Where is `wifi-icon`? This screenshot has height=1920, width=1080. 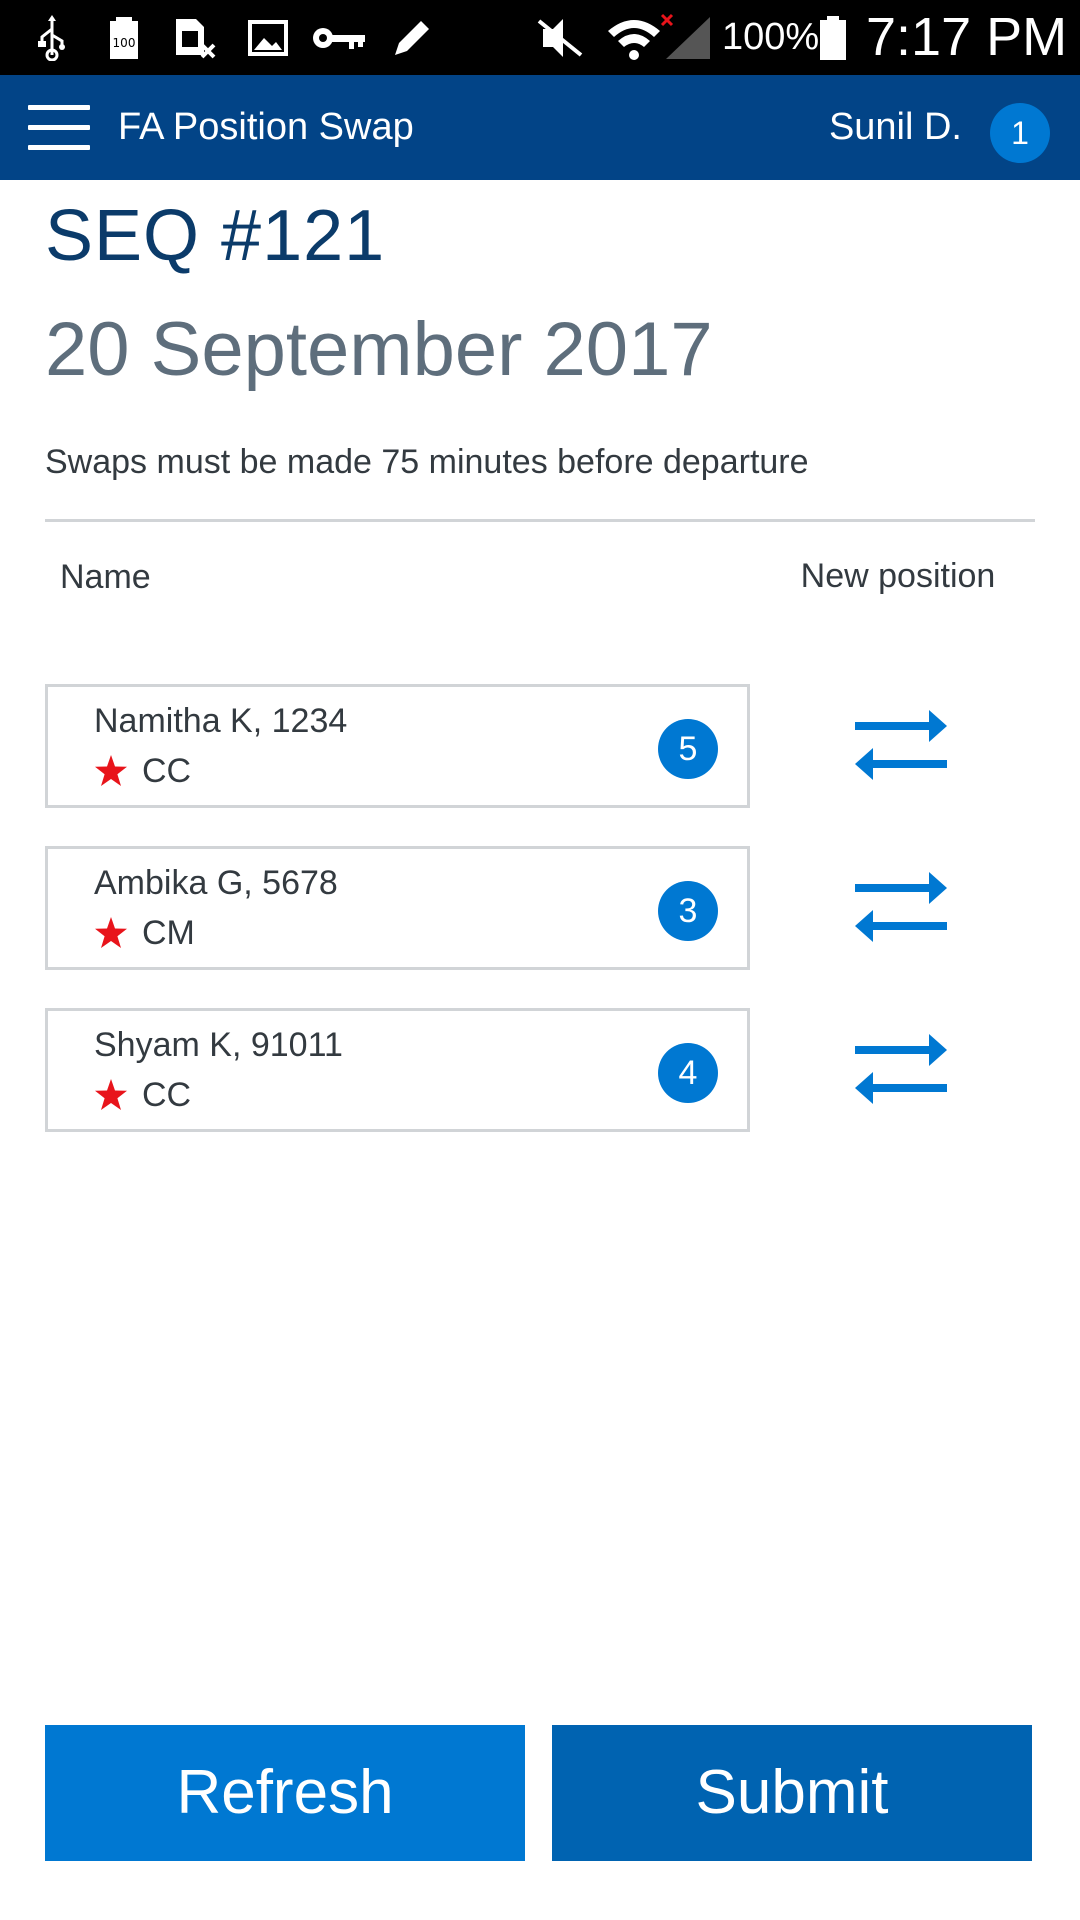 wifi-icon is located at coordinates (634, 38).